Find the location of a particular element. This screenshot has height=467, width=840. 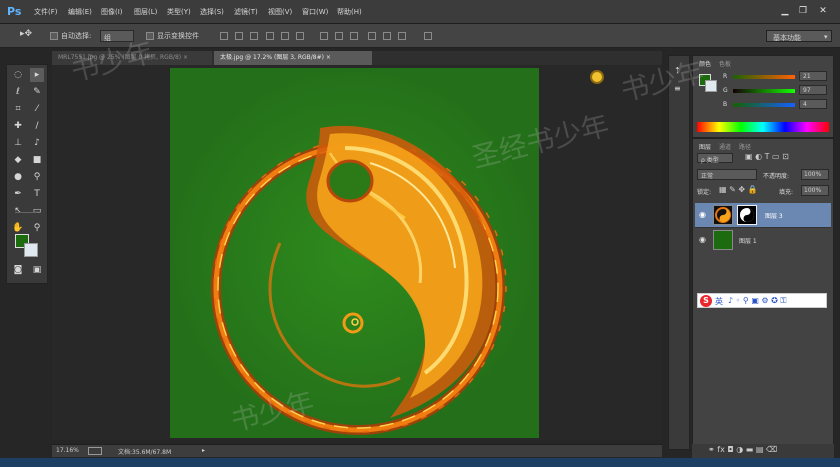

clone-stamp-tool-icon: ⊥ is located at coordinates (18, 143).